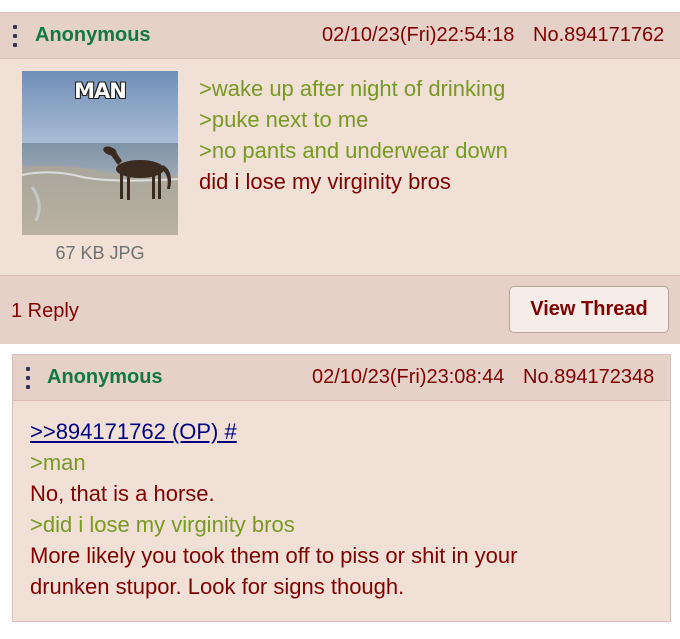 The image size is (680, 639). What do you see at coordinates (353, 150) in the screenshot?
I see `greentext-line: >no pants and underwear down` at bounding box center [353, 150].